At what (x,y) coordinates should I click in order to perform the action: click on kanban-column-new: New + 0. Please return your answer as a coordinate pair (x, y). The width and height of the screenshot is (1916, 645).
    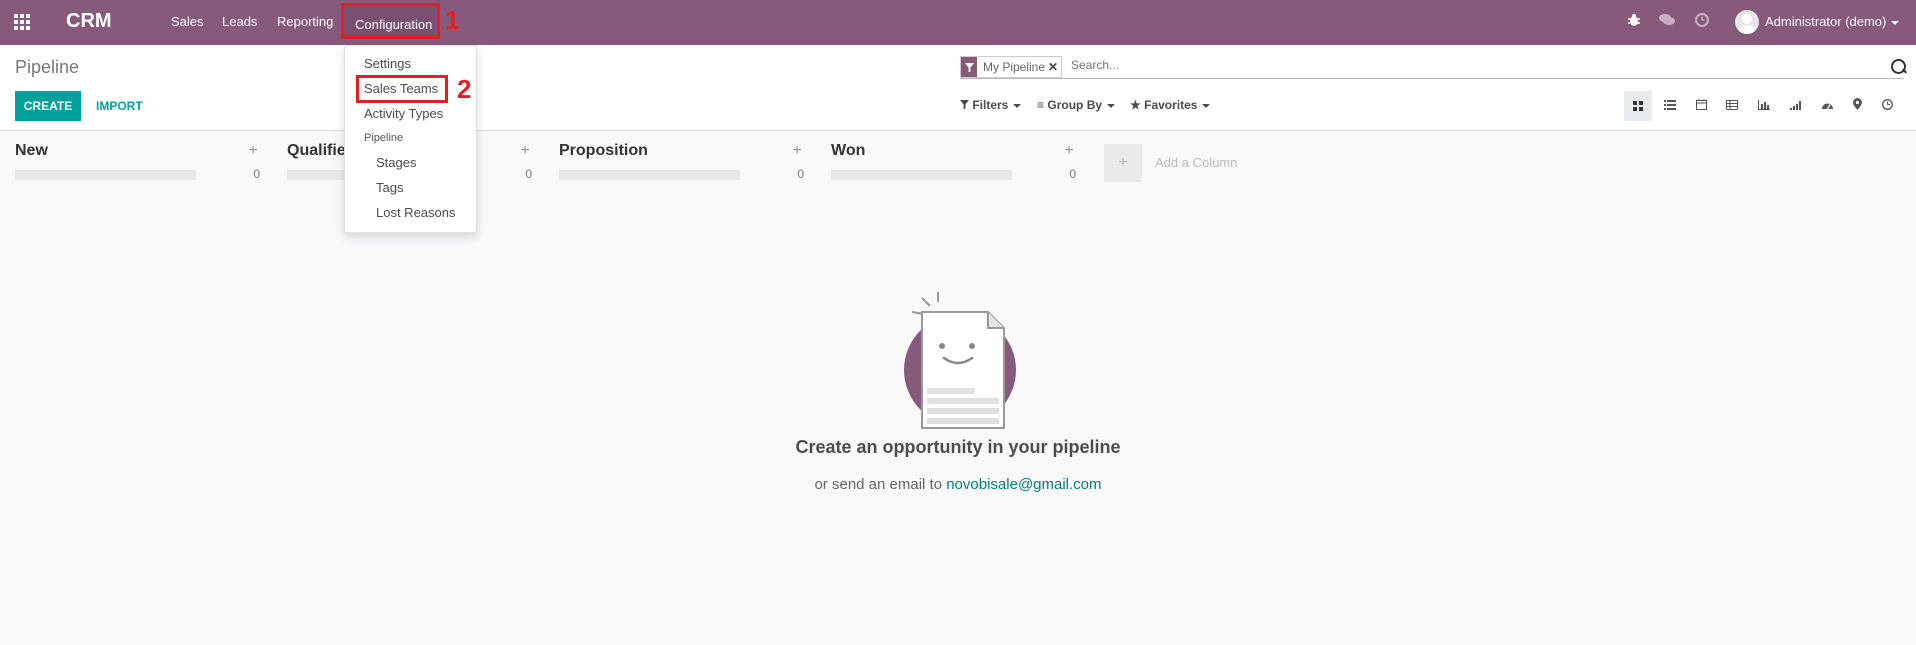
    Looking at the image, I should click on (137, 160).